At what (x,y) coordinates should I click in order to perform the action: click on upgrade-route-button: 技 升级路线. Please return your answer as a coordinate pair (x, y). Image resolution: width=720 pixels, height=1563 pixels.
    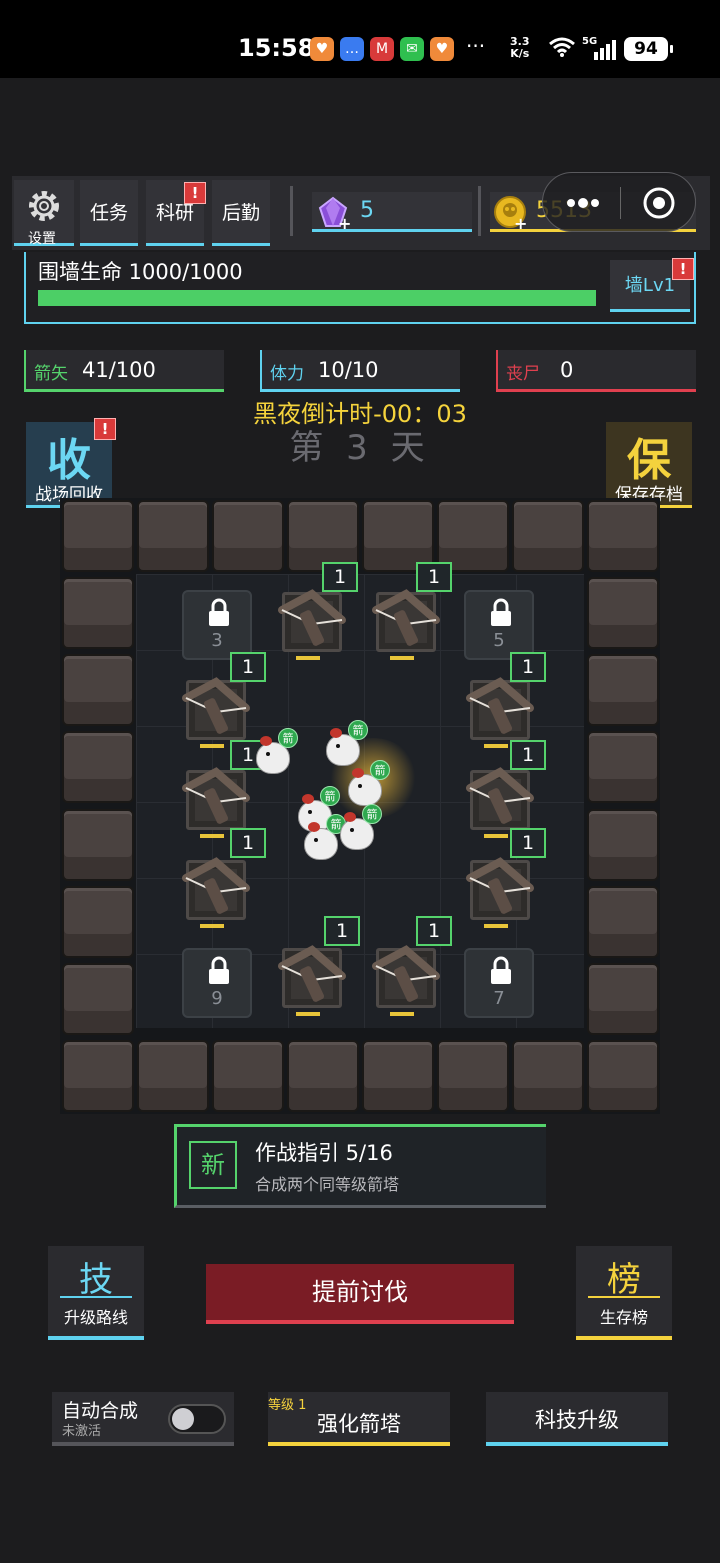
    Looking at the image, I should click on (96, 1293).